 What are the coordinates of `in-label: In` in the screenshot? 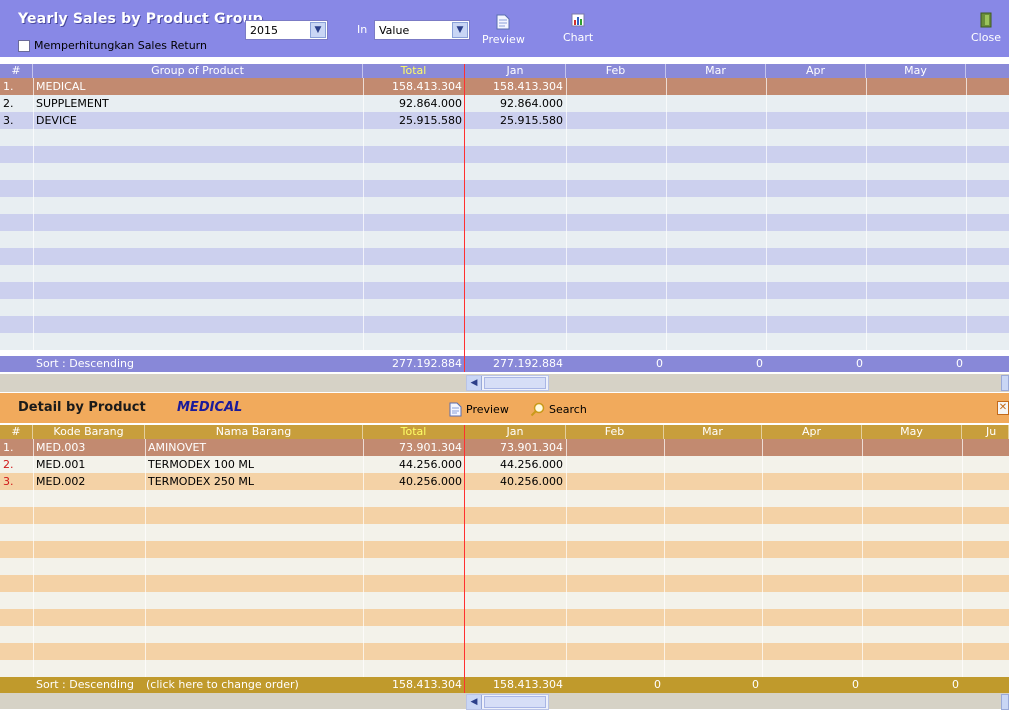 It's located at (362, 29).